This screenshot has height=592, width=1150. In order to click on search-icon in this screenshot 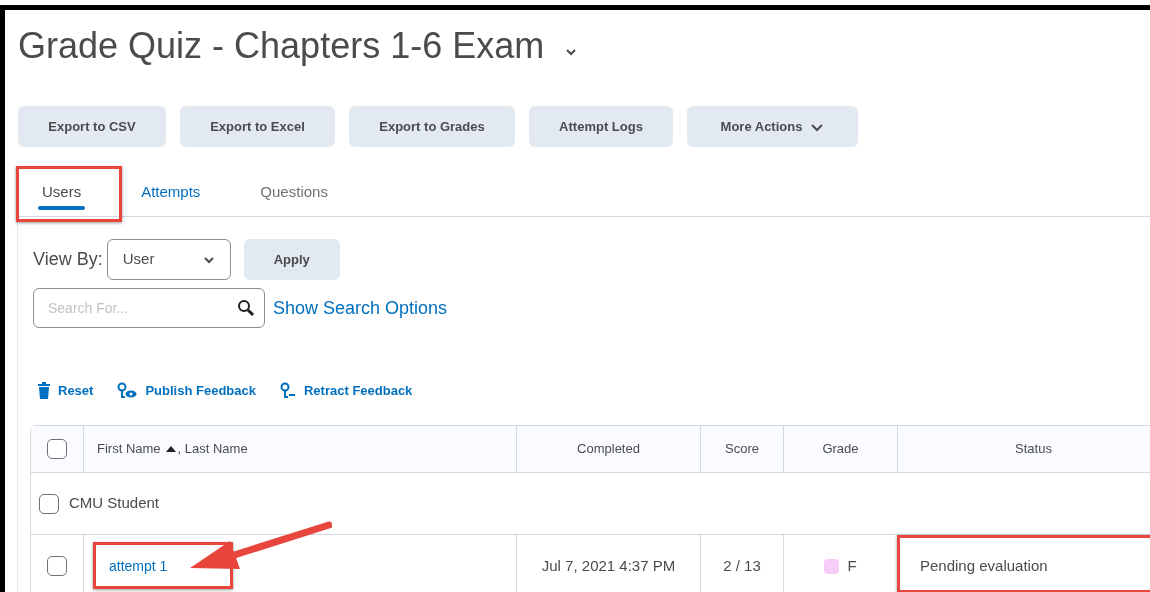, I will do `click(246, 308)`.